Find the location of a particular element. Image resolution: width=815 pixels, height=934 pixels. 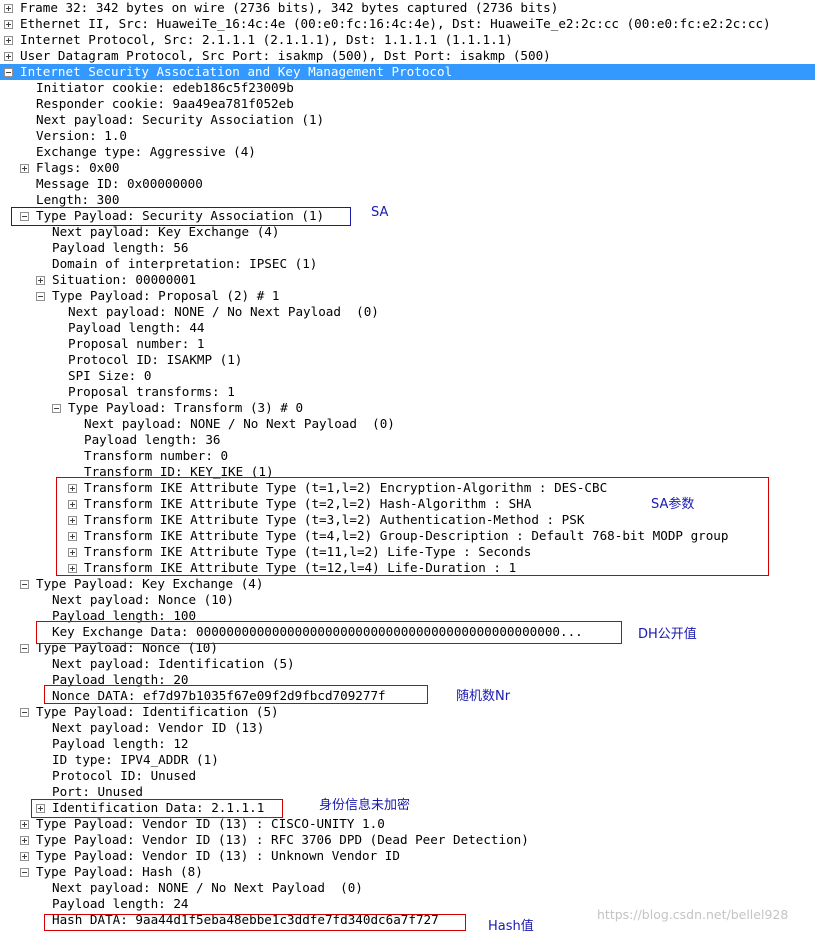

tree-row-label: Flags: 0x00 is located at coordinates (78, 167).